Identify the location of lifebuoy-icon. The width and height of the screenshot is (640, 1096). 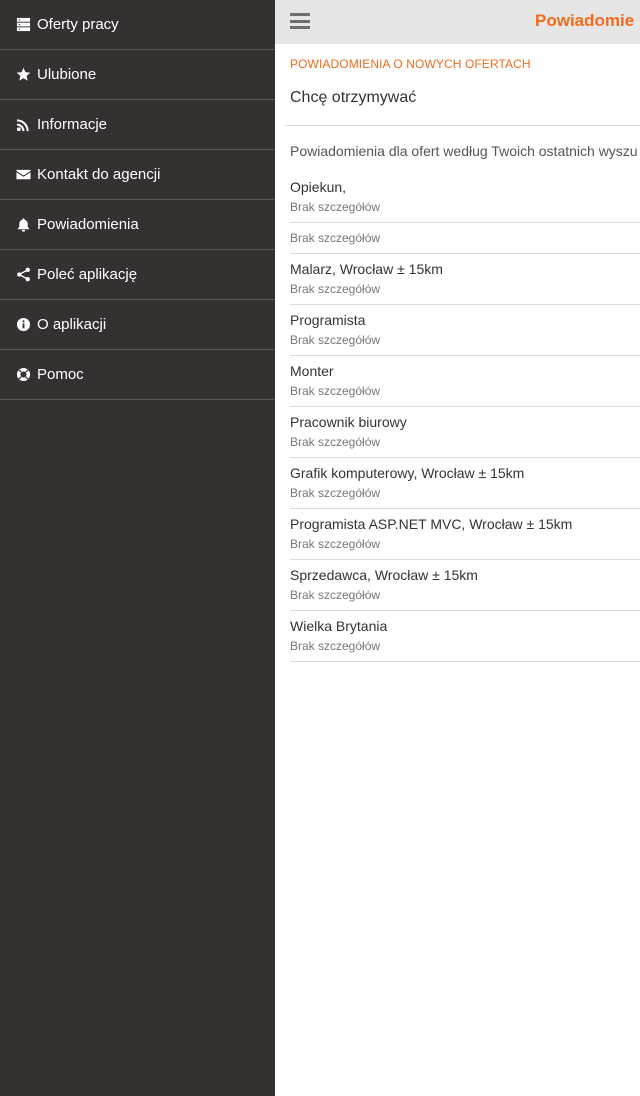
(23, 375).